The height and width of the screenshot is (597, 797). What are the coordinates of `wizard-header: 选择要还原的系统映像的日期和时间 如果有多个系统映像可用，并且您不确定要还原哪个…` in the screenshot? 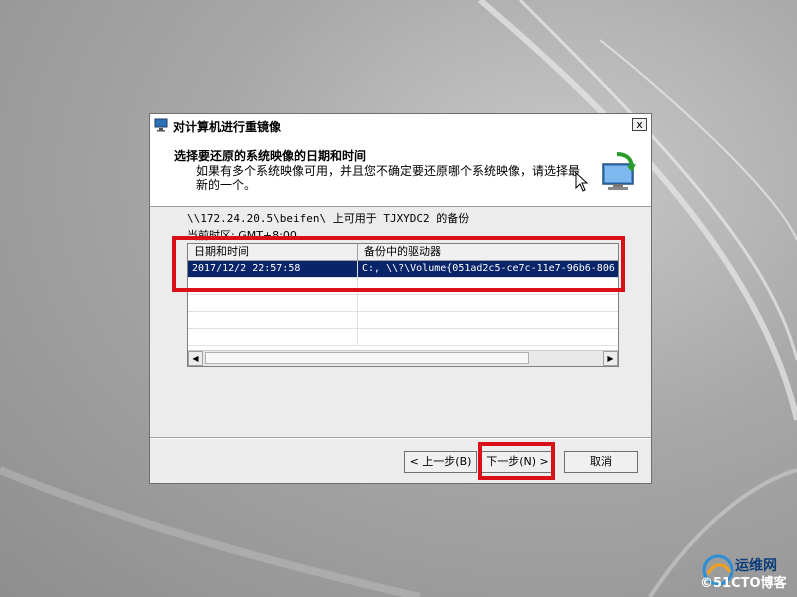 It's located at (400, 171).